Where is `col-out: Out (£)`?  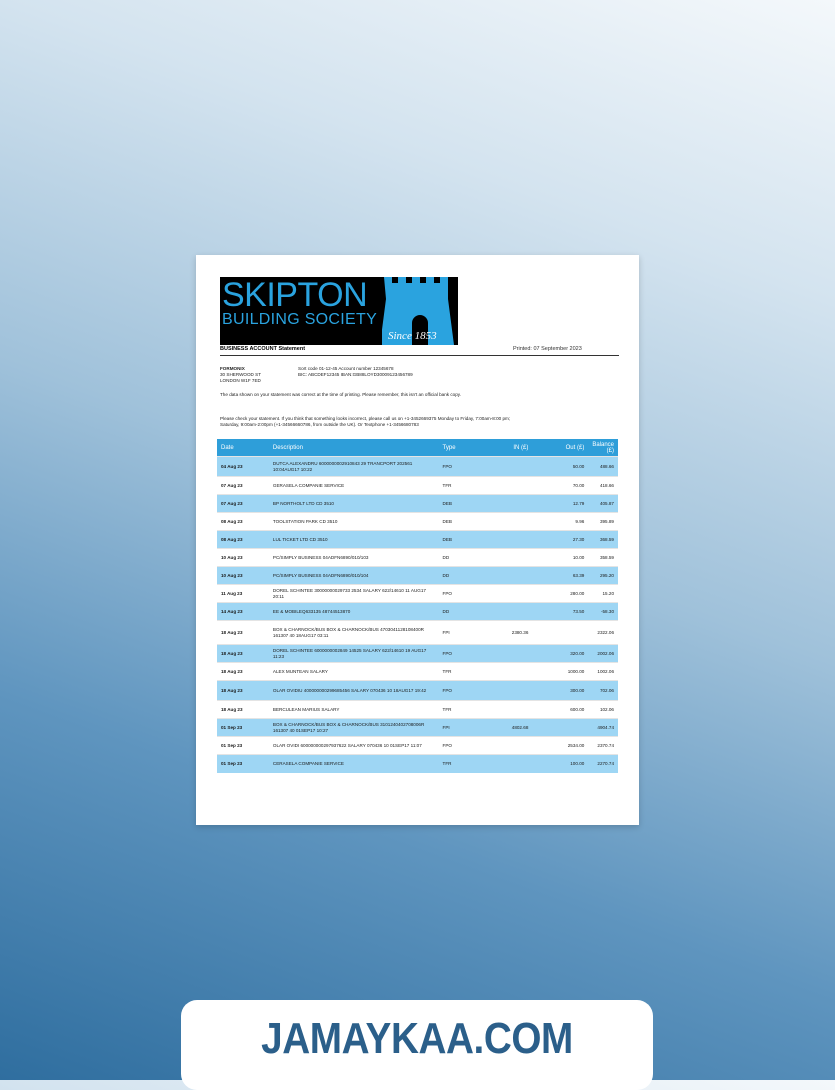
col-out: Out (£) is located at coordinates (560, 448).